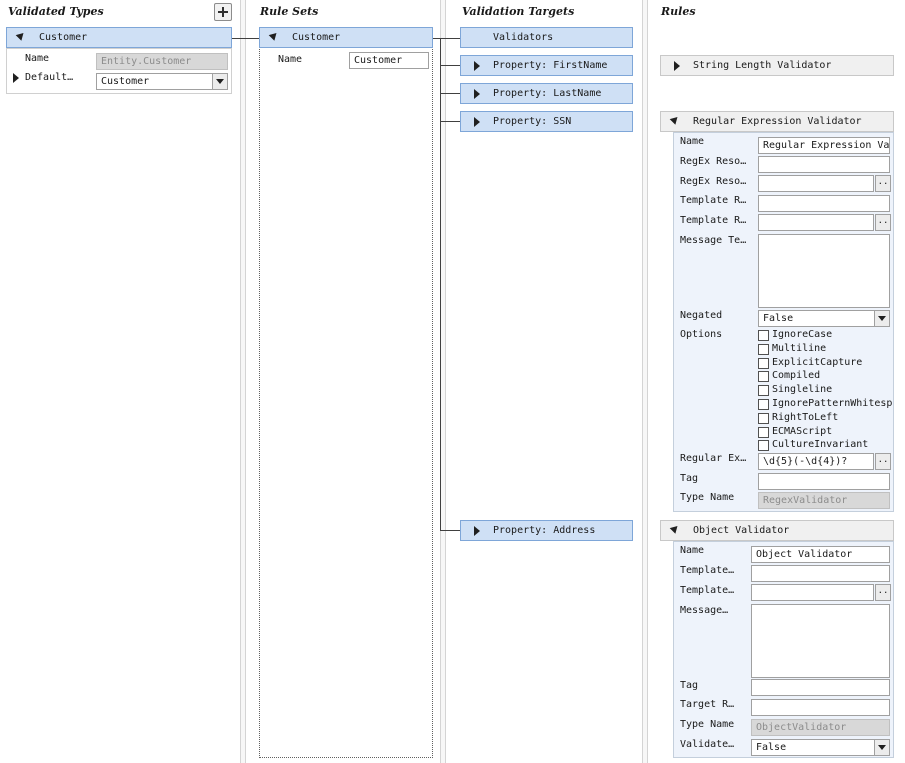 This screenshot has width=905, height=763. What do you see at coordinates (832, 403) in the screenshot?
I see `option-label: IgnorePatternWhitesp` at bounding box center [832, 403].